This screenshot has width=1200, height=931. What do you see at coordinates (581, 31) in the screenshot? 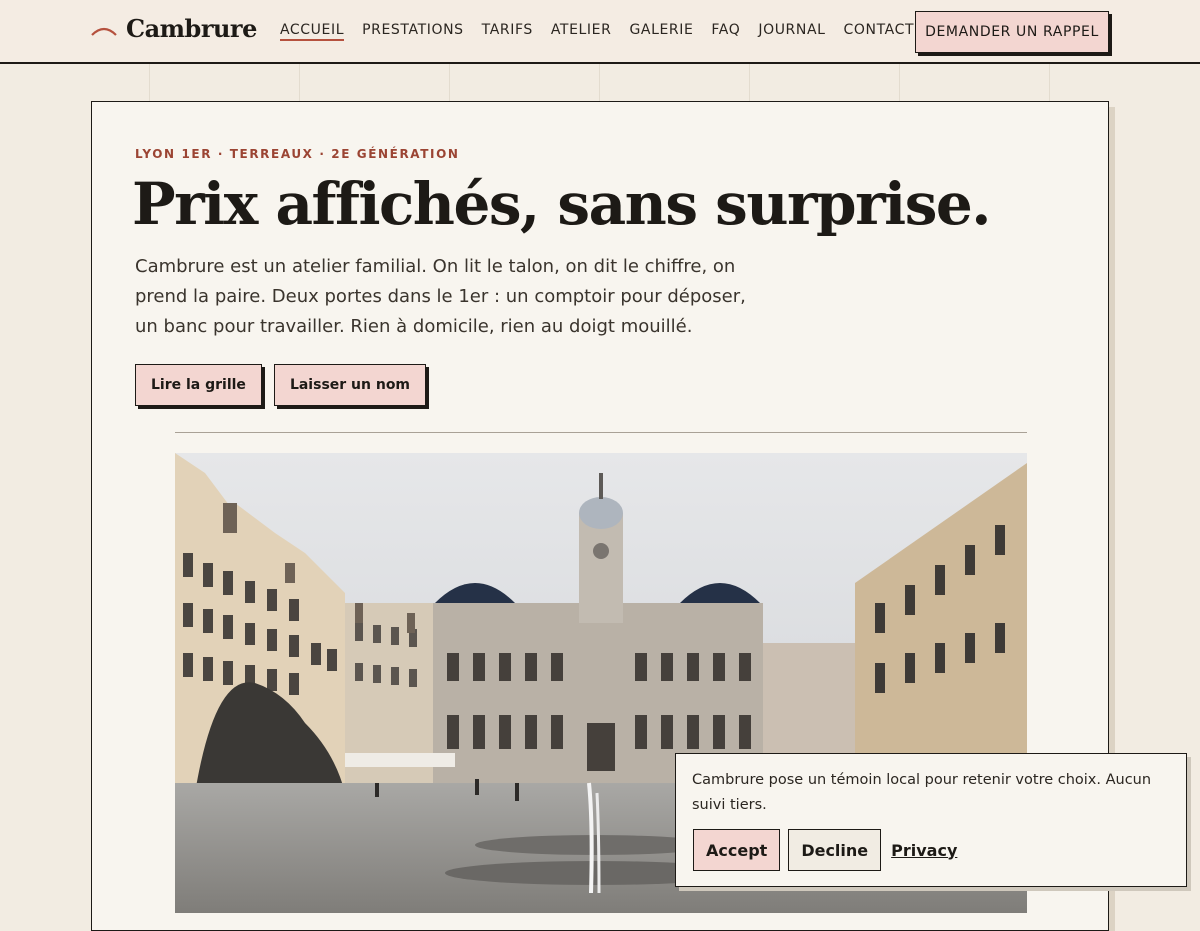
I see `nav-item-atelier: ATELIER` at bounding box center [581, 31].